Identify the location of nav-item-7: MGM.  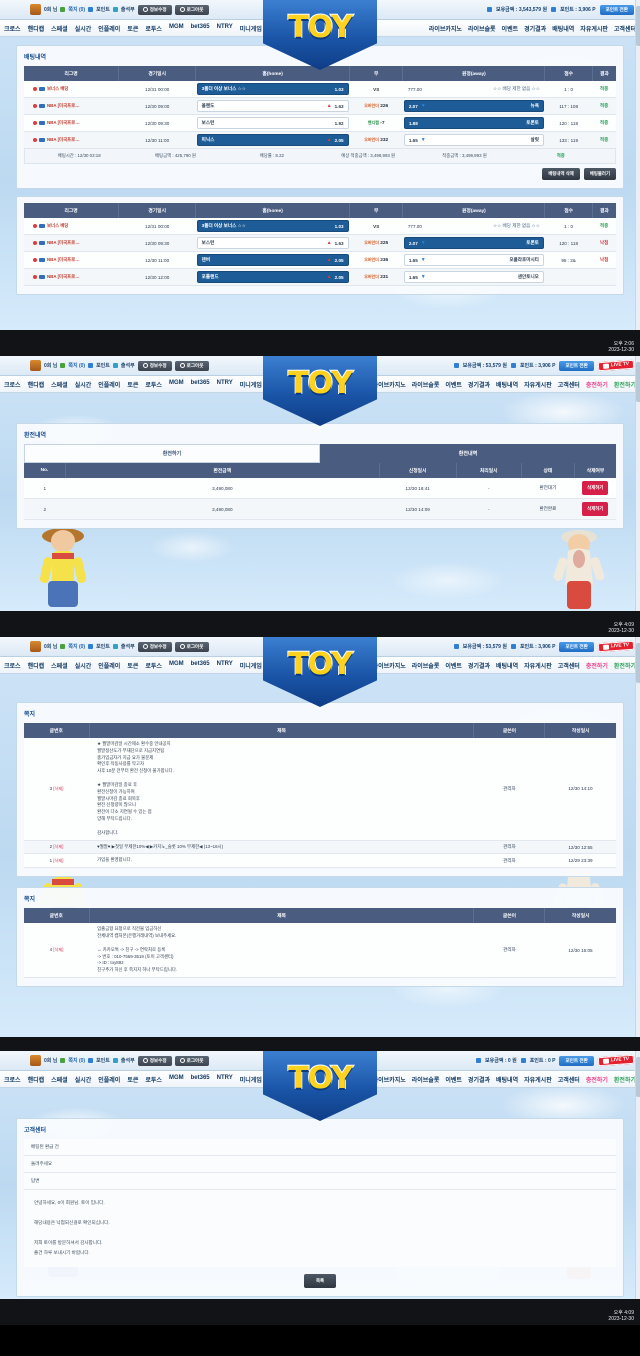
(176, 28).